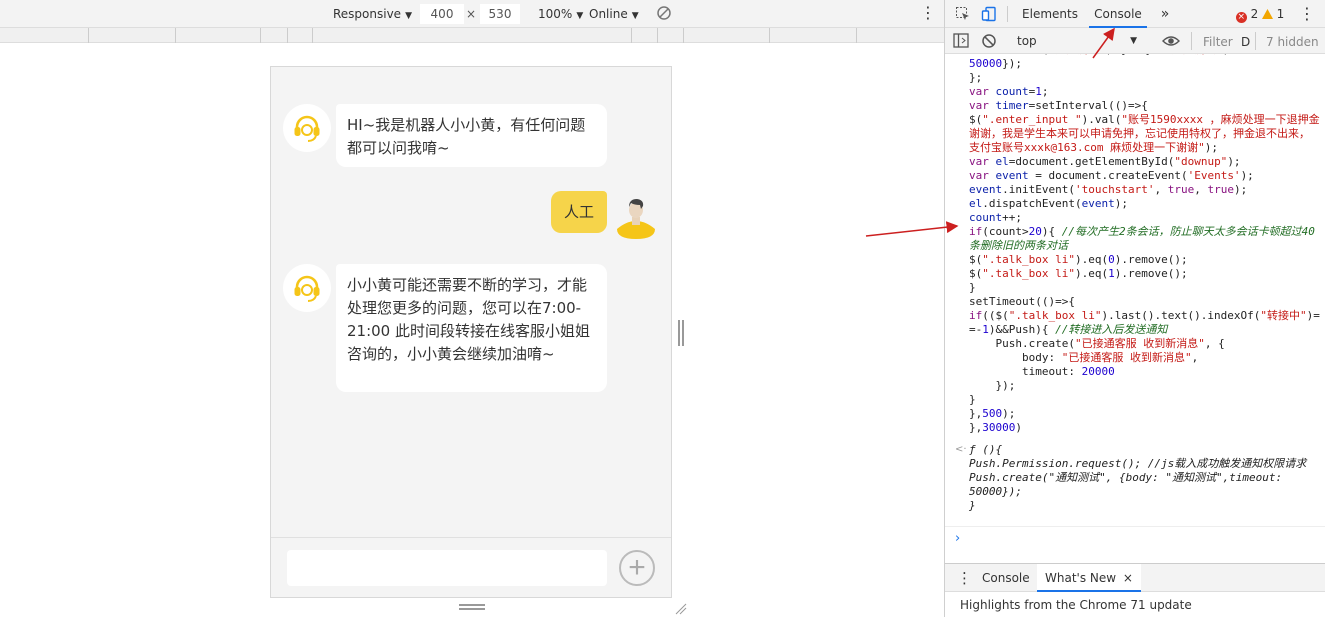 The height and width of the screenshot is (619, 1325). What do you see at coordinates (608, 14) in the screenshot?
I see `throttle-label: Online` at bounding box center [608, 14].